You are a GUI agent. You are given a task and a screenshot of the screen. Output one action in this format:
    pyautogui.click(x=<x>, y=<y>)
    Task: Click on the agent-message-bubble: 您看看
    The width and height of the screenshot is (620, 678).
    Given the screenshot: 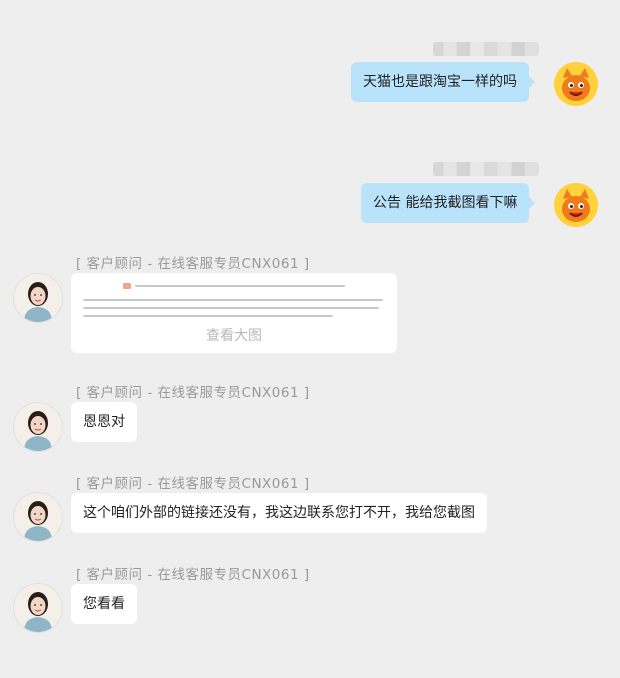 What is the action you would take?
    pyautogui.click(x=104, y=604)
    